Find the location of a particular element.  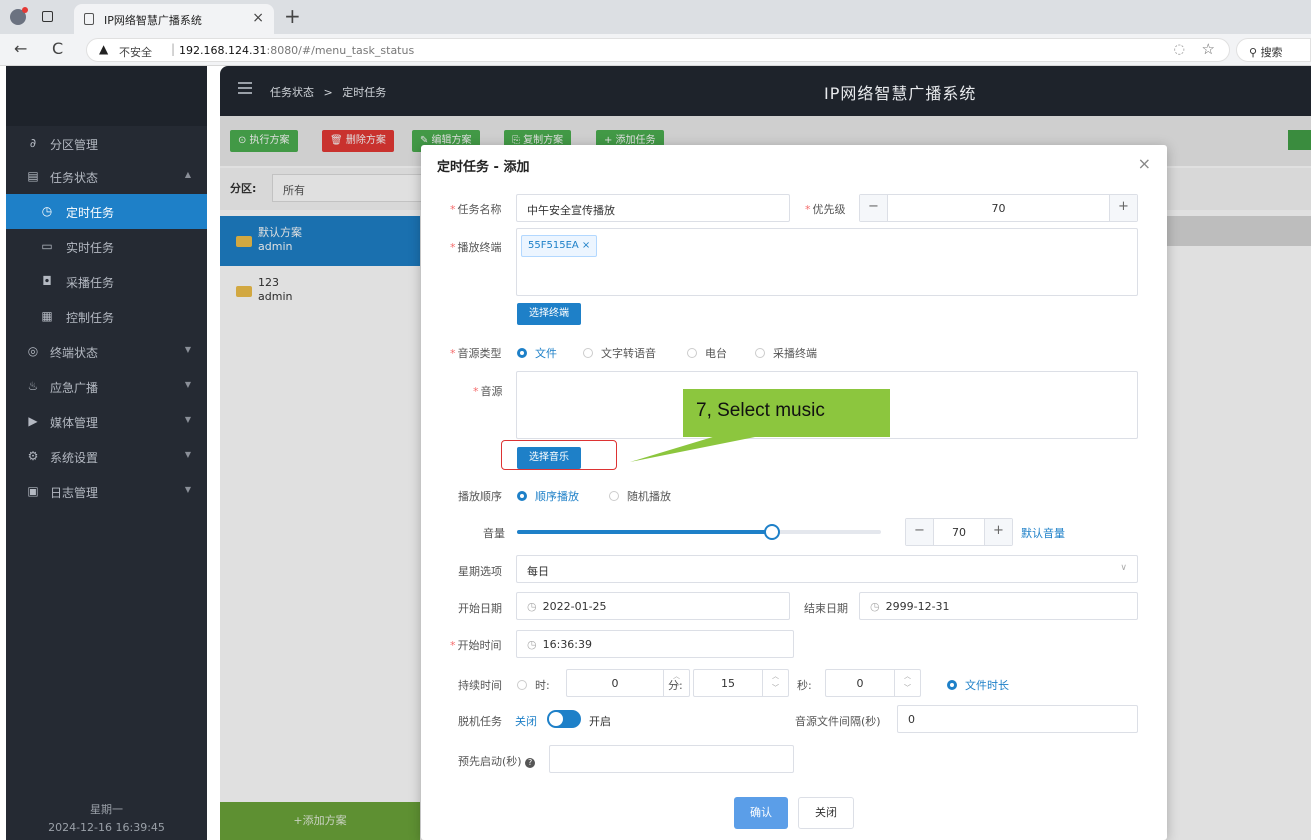

new-tab-button: + is located at coordinates (292, 16).